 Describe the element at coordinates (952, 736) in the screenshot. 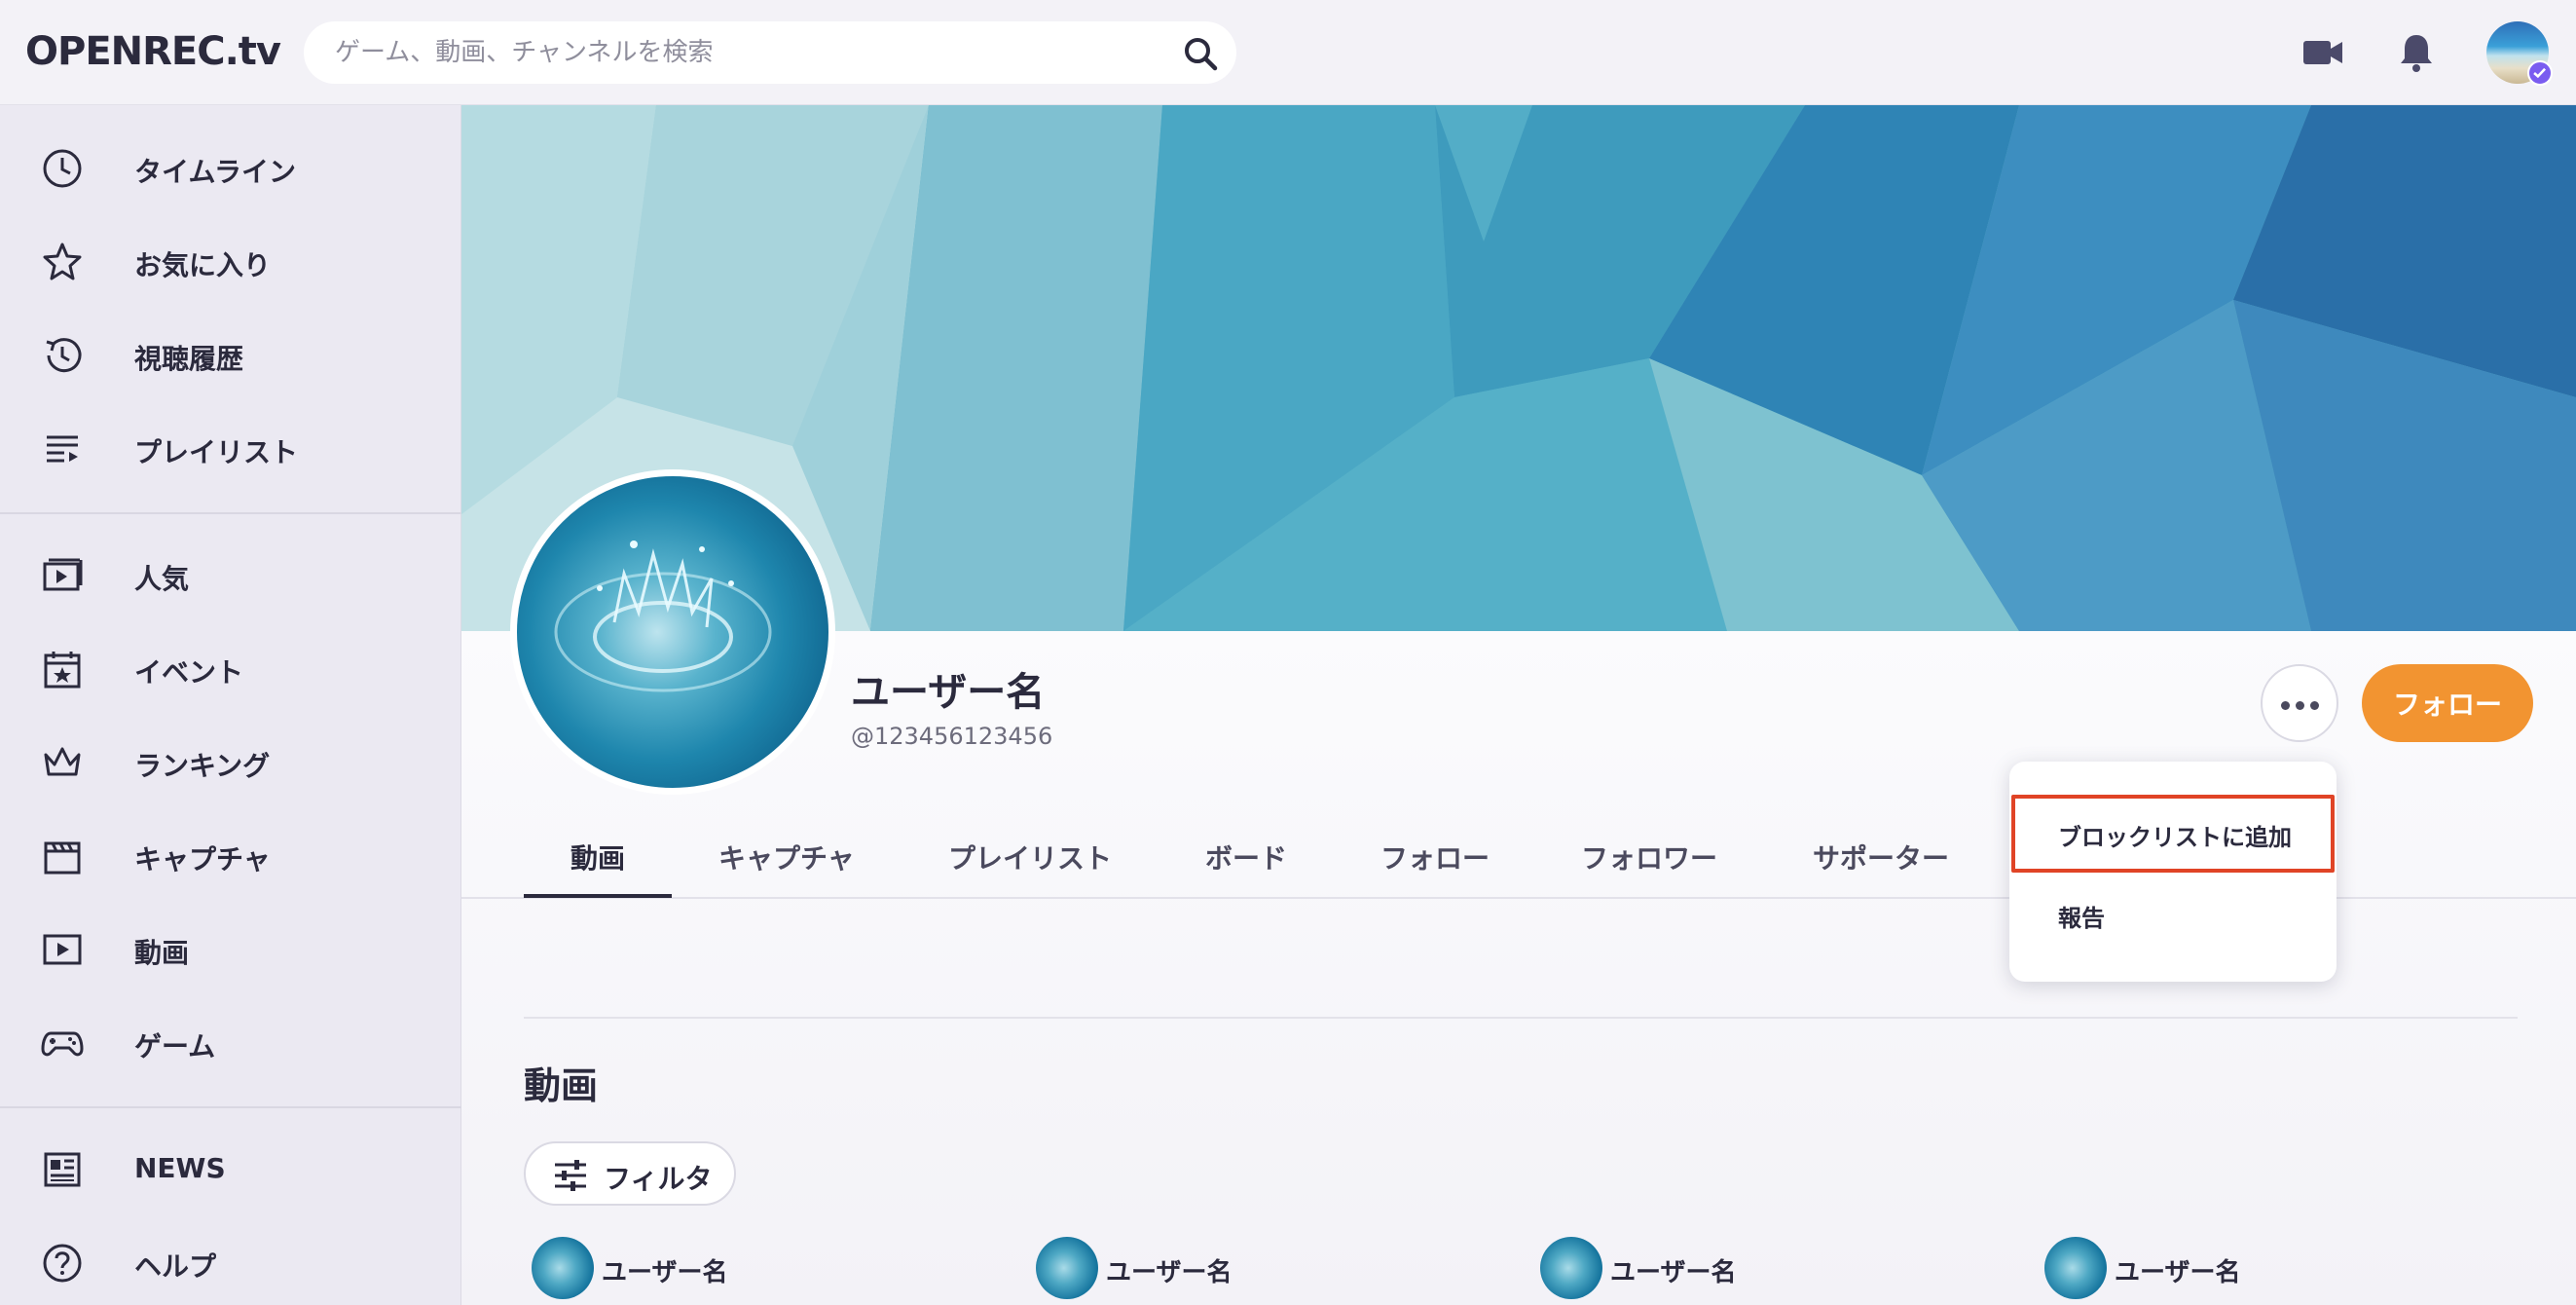

I see `profile-handle: @123456123456` at that location.